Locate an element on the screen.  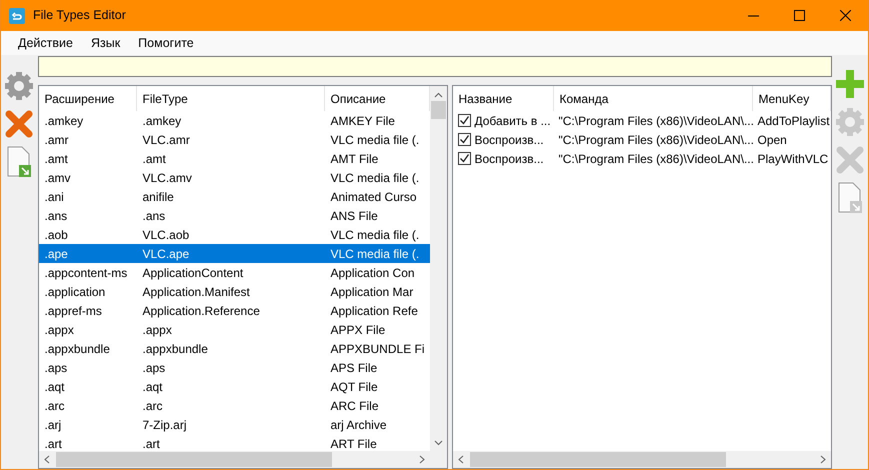
list-row: .amv VLC.amv VLC media file (. is located at coordinates (234, 177).